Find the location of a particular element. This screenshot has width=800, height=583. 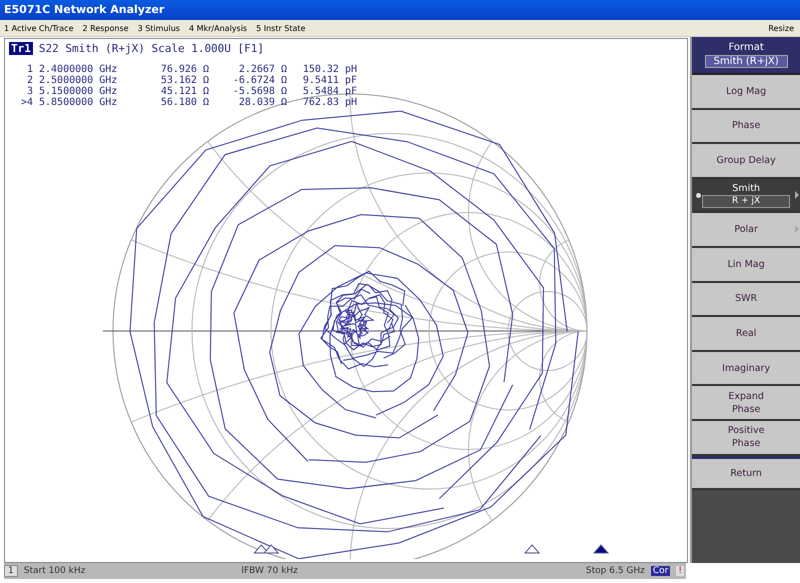

softkey-button: Polar is located at coordinates (746, 230).